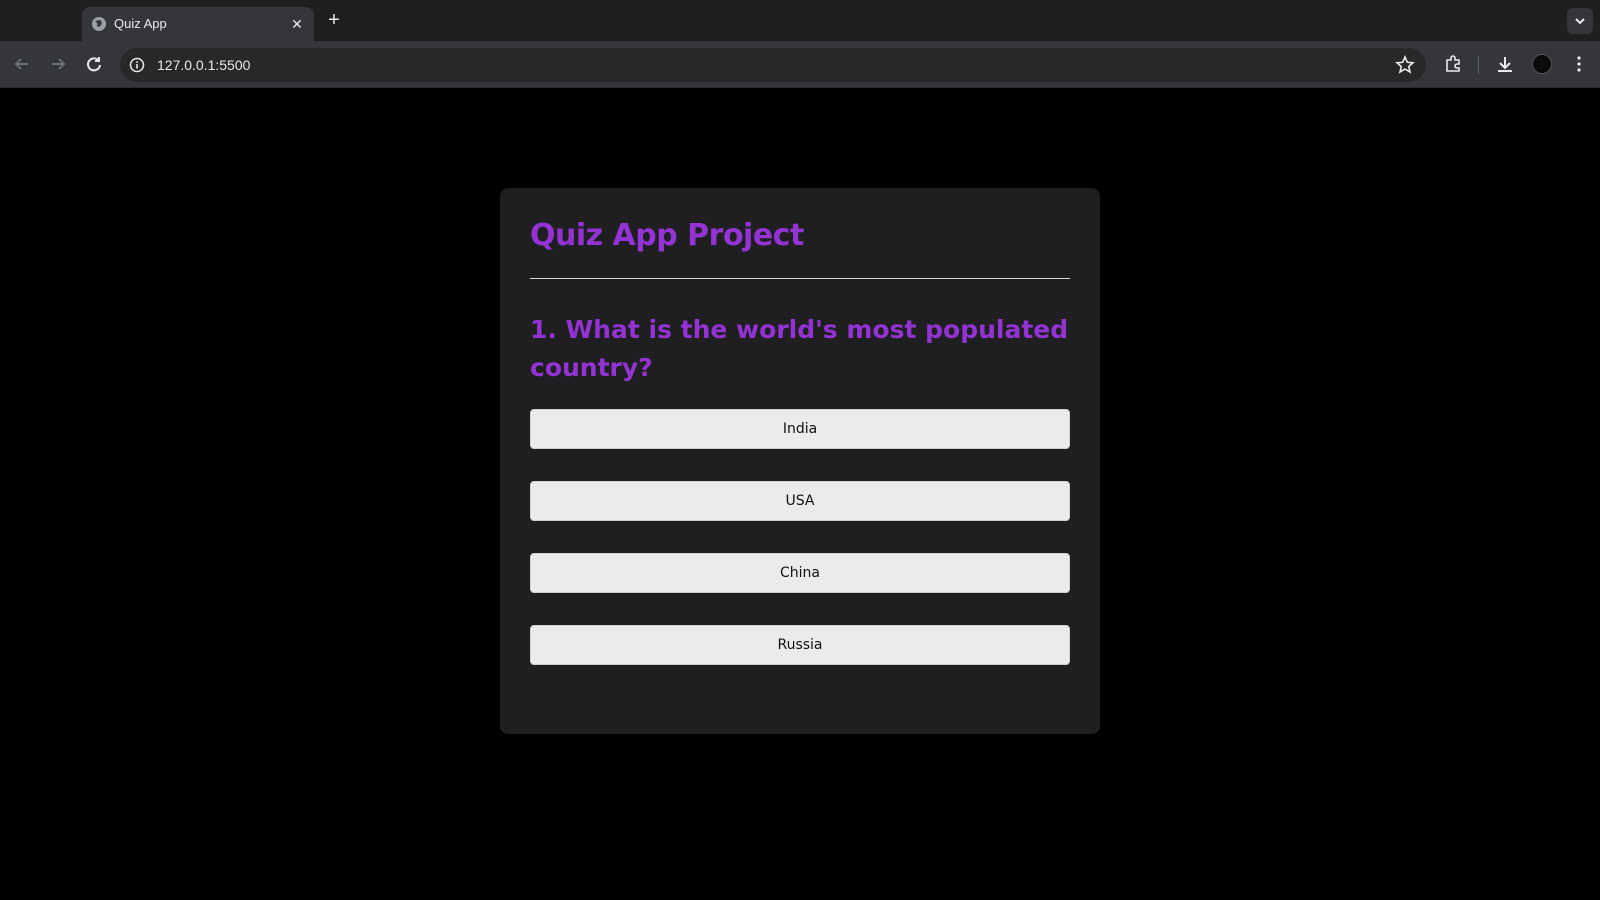 Image resolution: width=1600 pixels, height=900 pixels. What do you see at coordinates (22, 64) in the screenshot?
I see `back-arrow-icon` at bounding box center [22, 64].